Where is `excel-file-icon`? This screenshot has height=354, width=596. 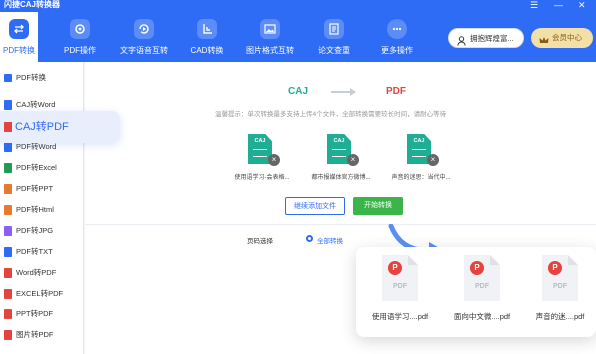 excel-file-icon is located at coordinates (8, 168).